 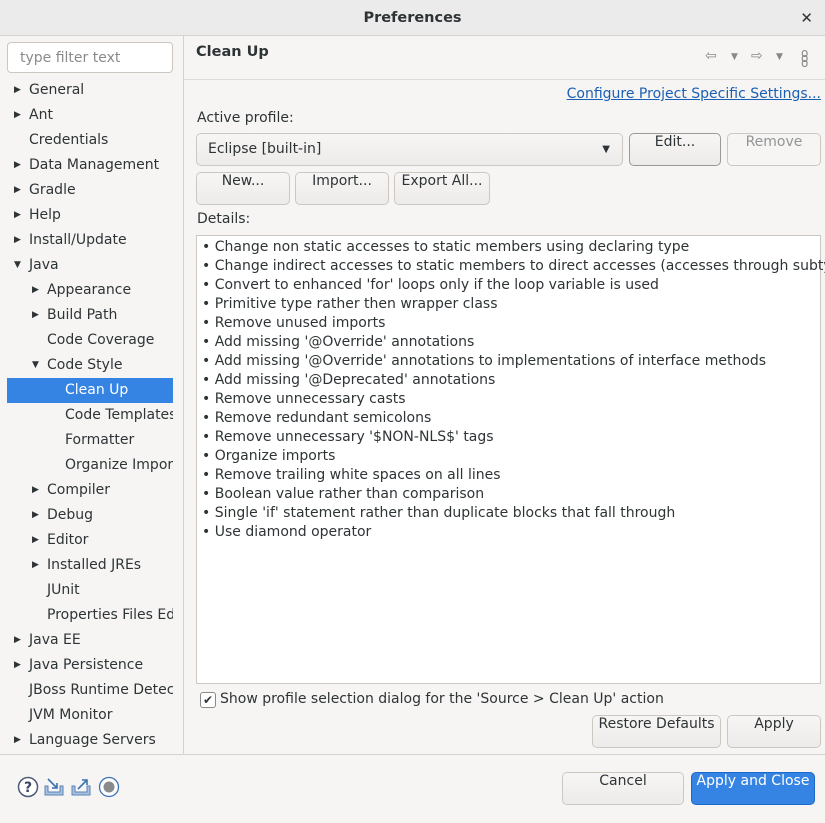 What do you see at coordinates (90, 115) in the screenshot?
I see `tree-item: ▶ Ant` at bounding box center [90, 115].